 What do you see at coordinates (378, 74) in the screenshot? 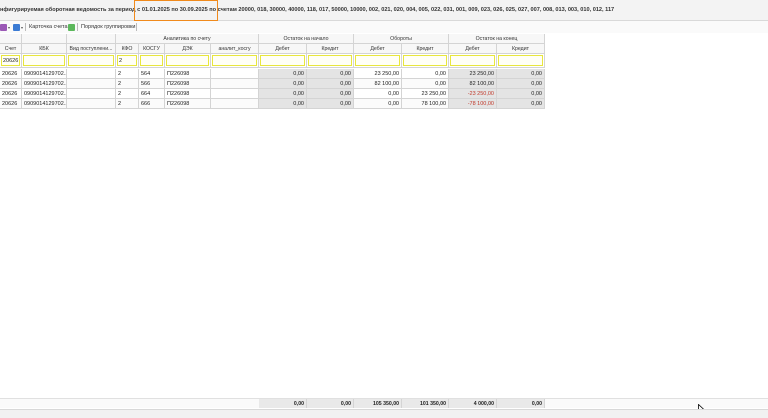
I see `cell-turnover-debit: 23 250,00` at bounding box center [378, 74].